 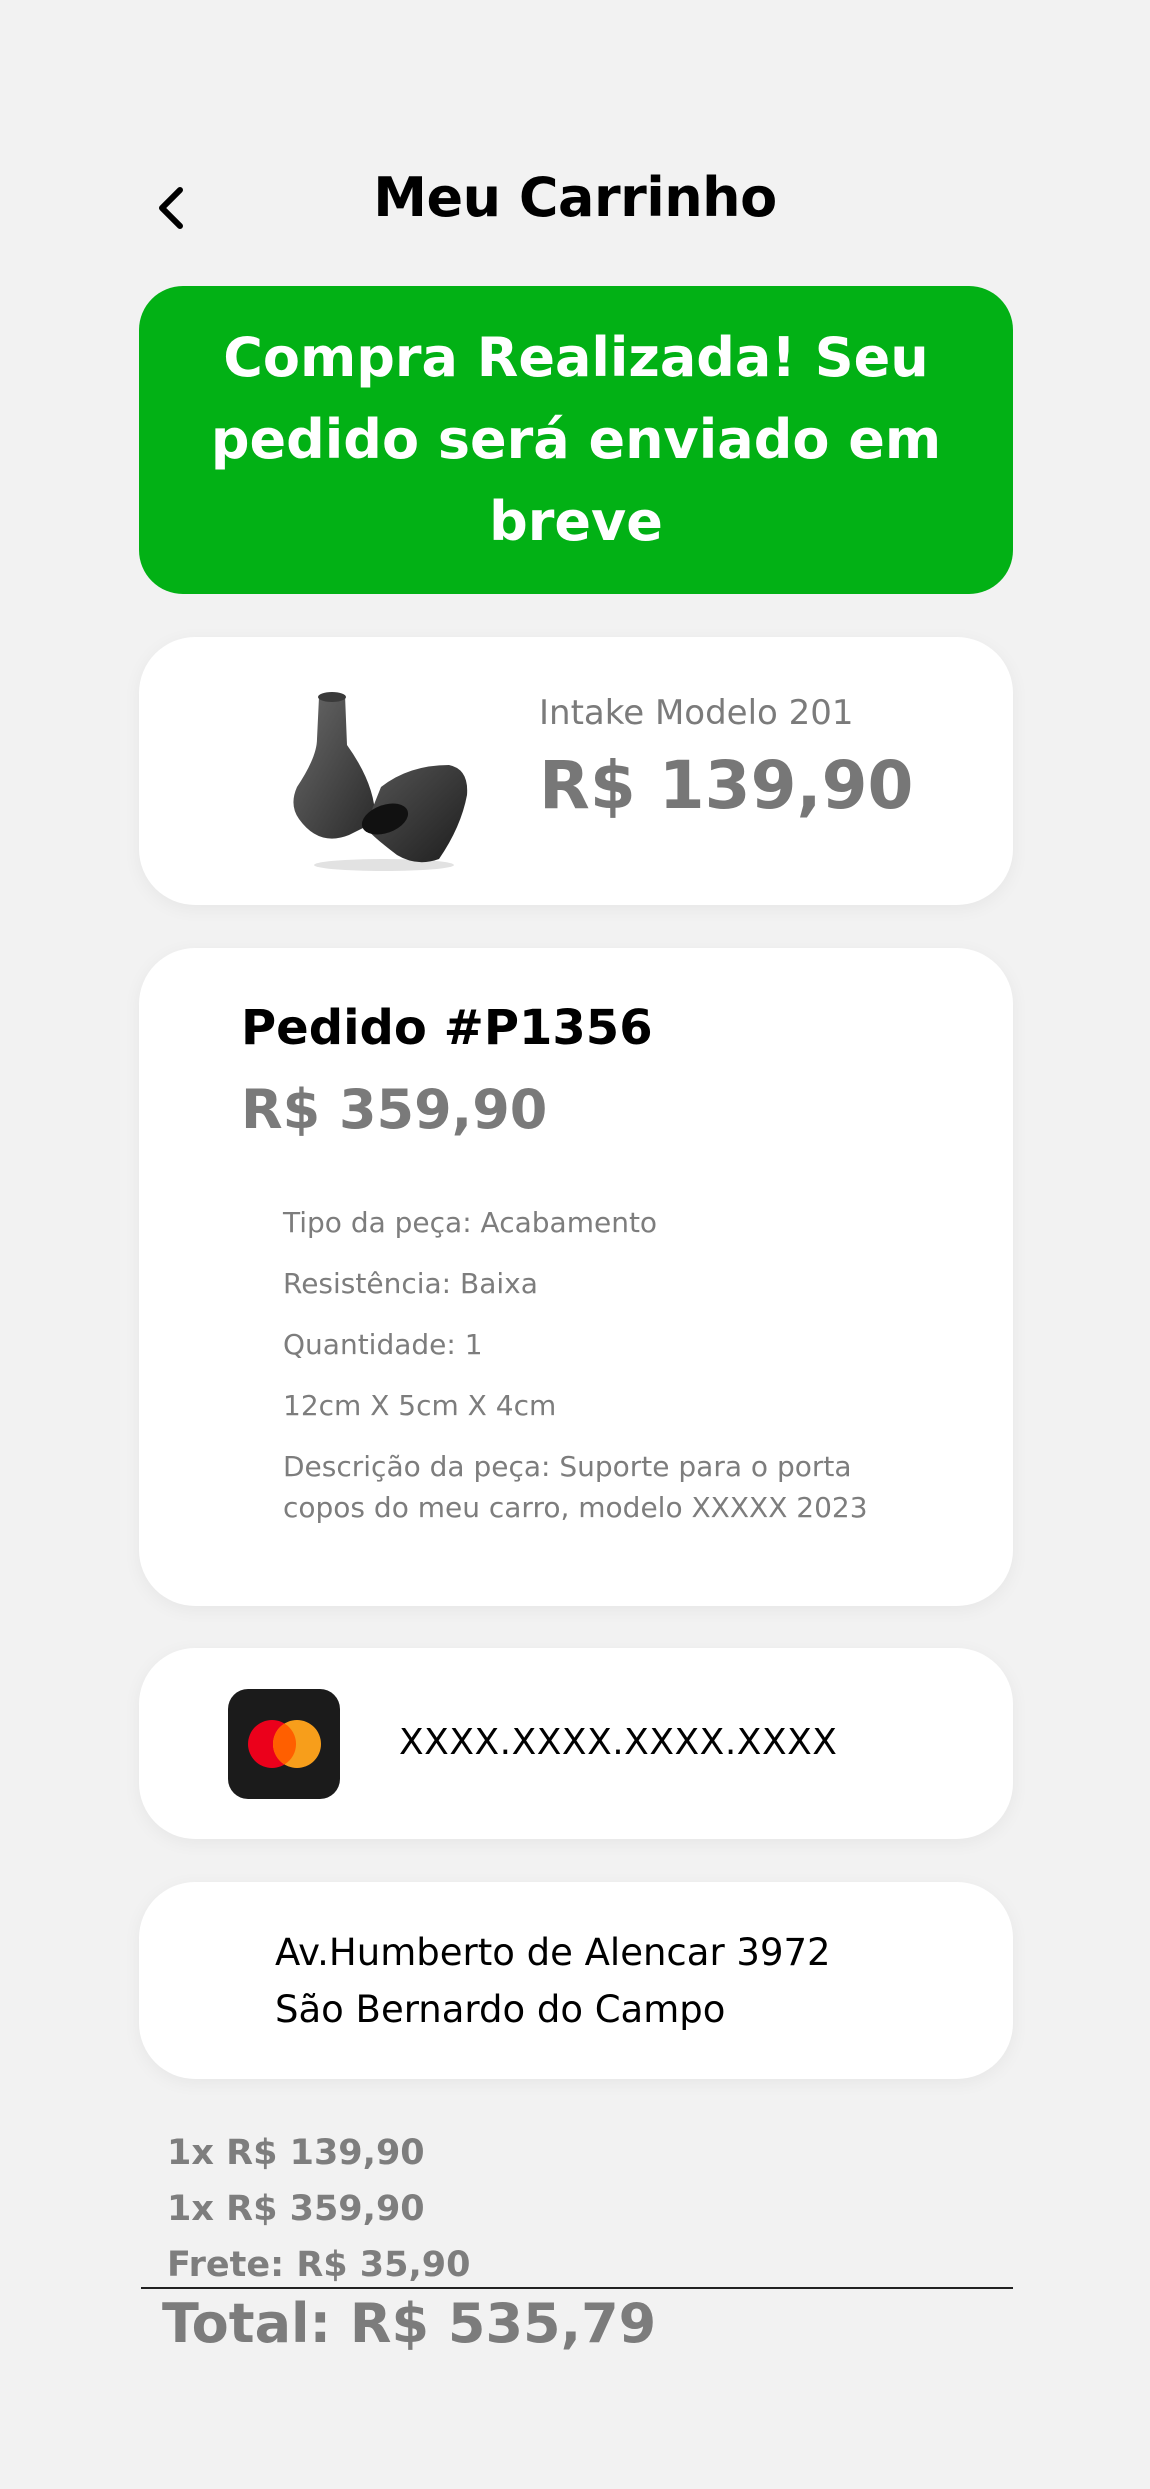 I want to click on product-card: Intake Modelo 201 R$ 139,90, so click(x=576, y=771).